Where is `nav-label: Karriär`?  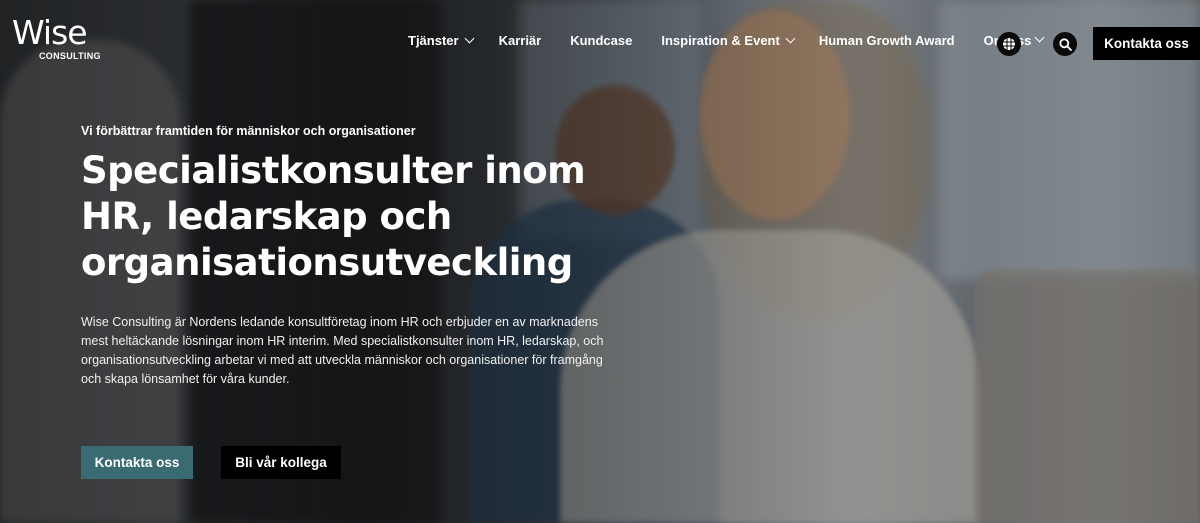
nav-label: Karriär is located at coordinates (520, 40).